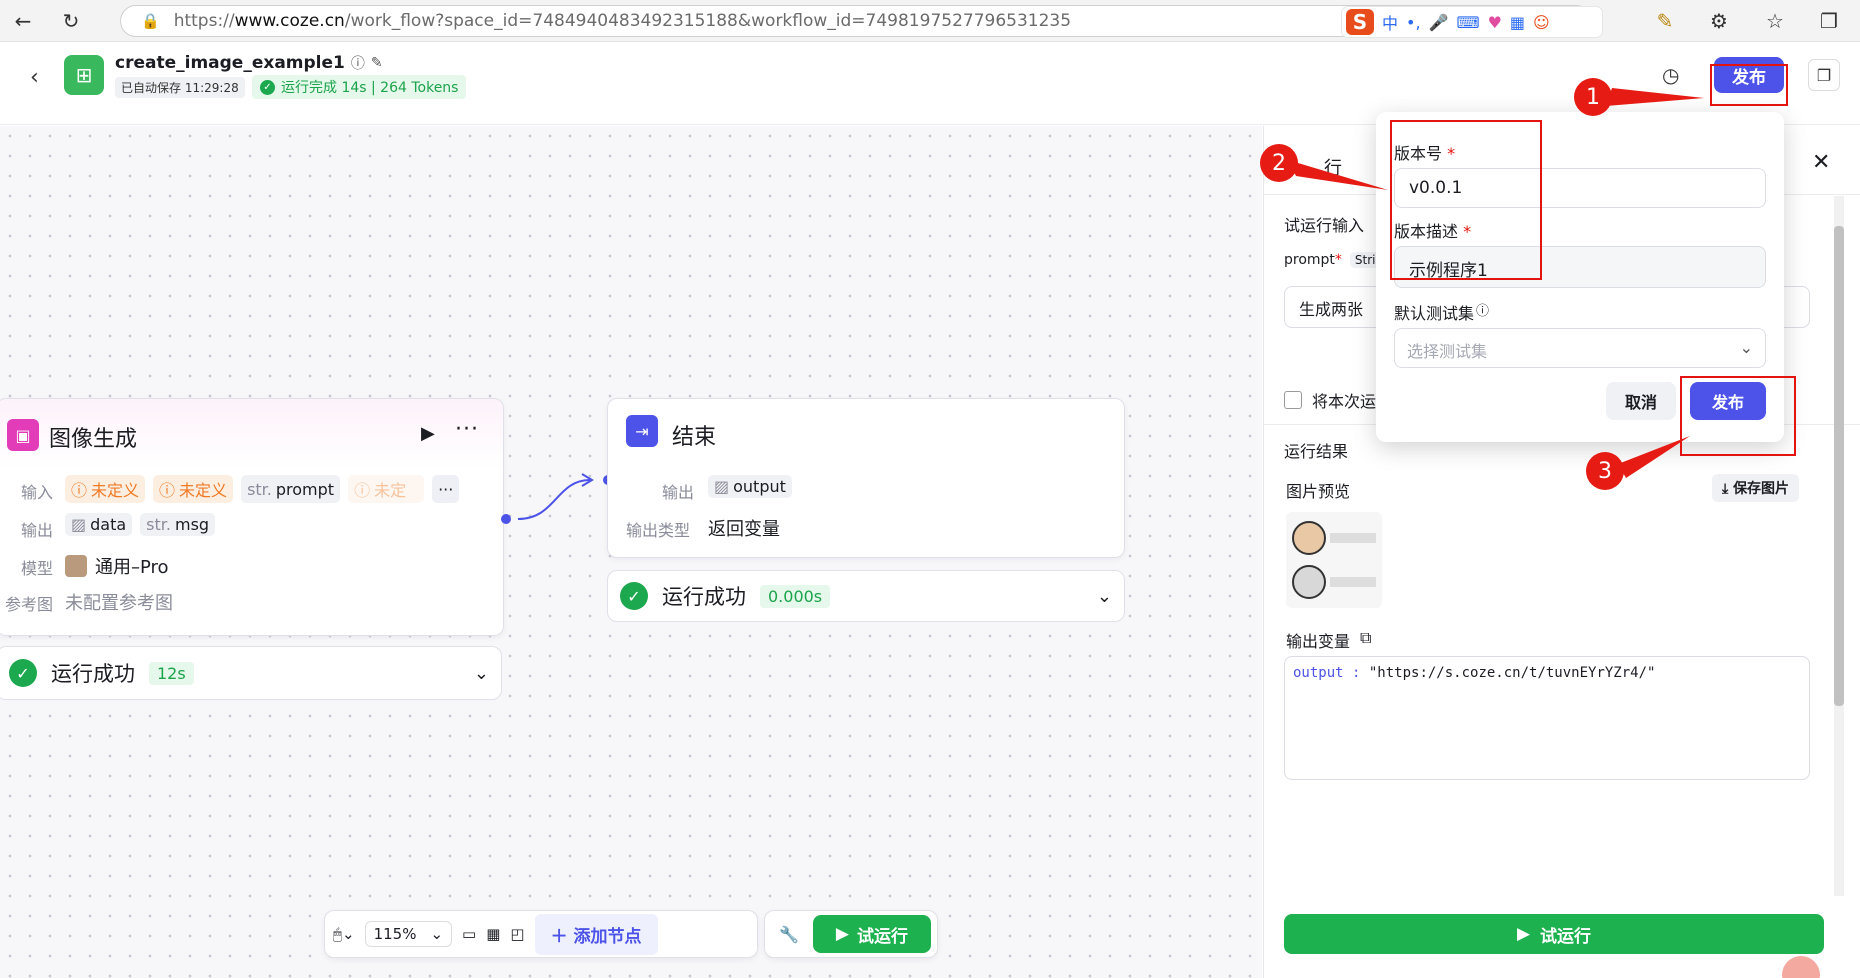  What do you see at coordinates (1665, 21) in the screenshot?
I see `extension-icon: ✎` at bounding box center [1665, 21].